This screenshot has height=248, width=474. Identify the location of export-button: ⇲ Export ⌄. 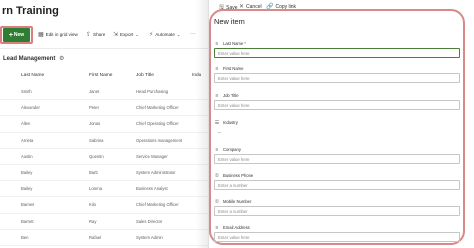
(126, 34).